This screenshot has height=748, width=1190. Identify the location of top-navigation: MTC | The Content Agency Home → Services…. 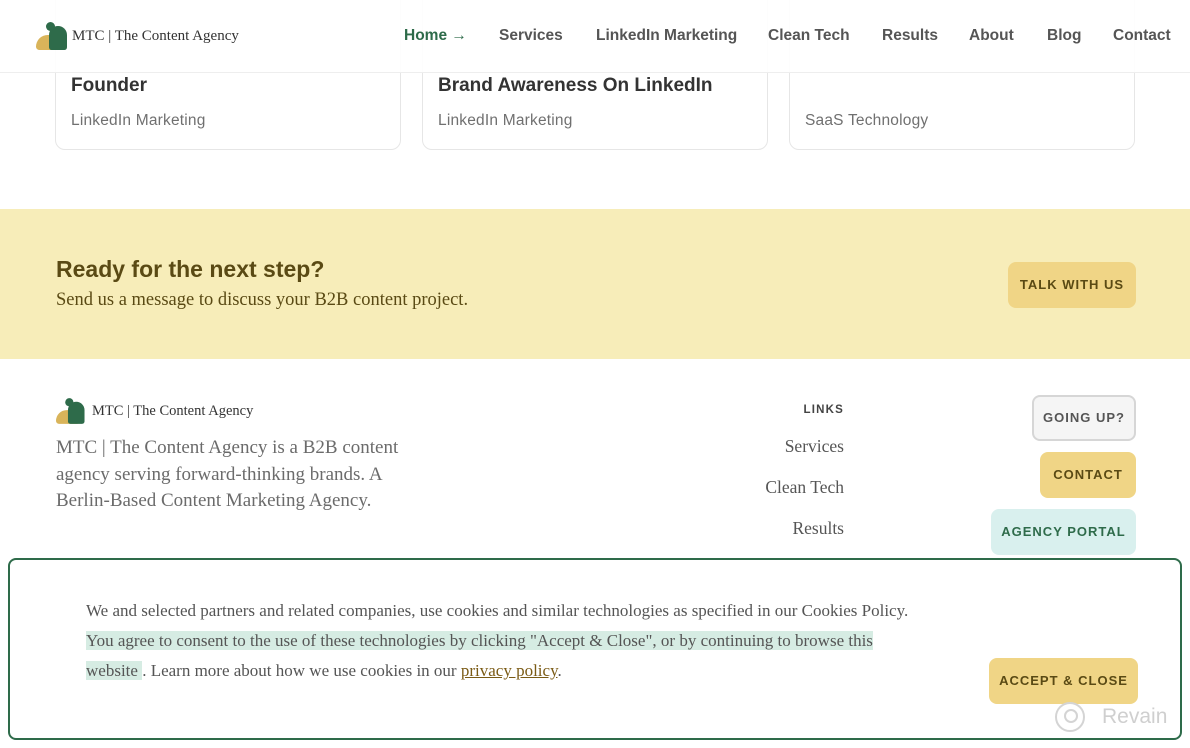
(595, 36).